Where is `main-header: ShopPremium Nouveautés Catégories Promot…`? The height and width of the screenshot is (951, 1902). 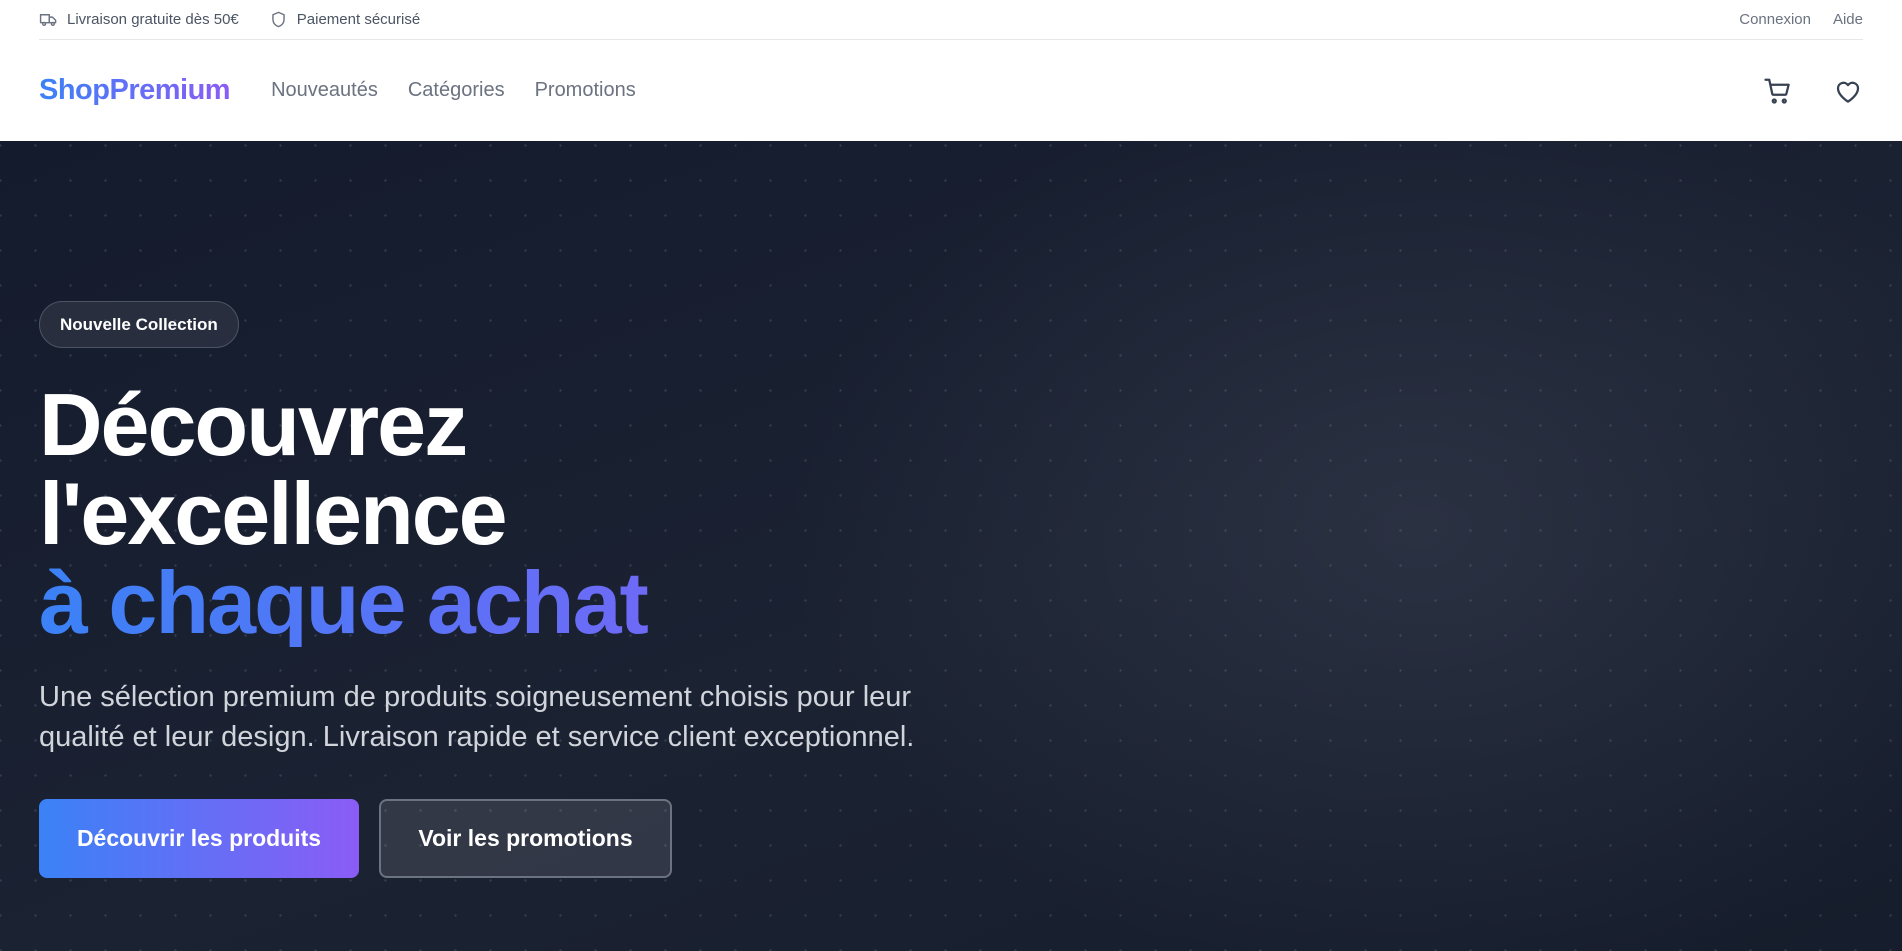 main-header: ShopPremium Nouveautés Catégories Promot… is located at coordinates (951, 90).